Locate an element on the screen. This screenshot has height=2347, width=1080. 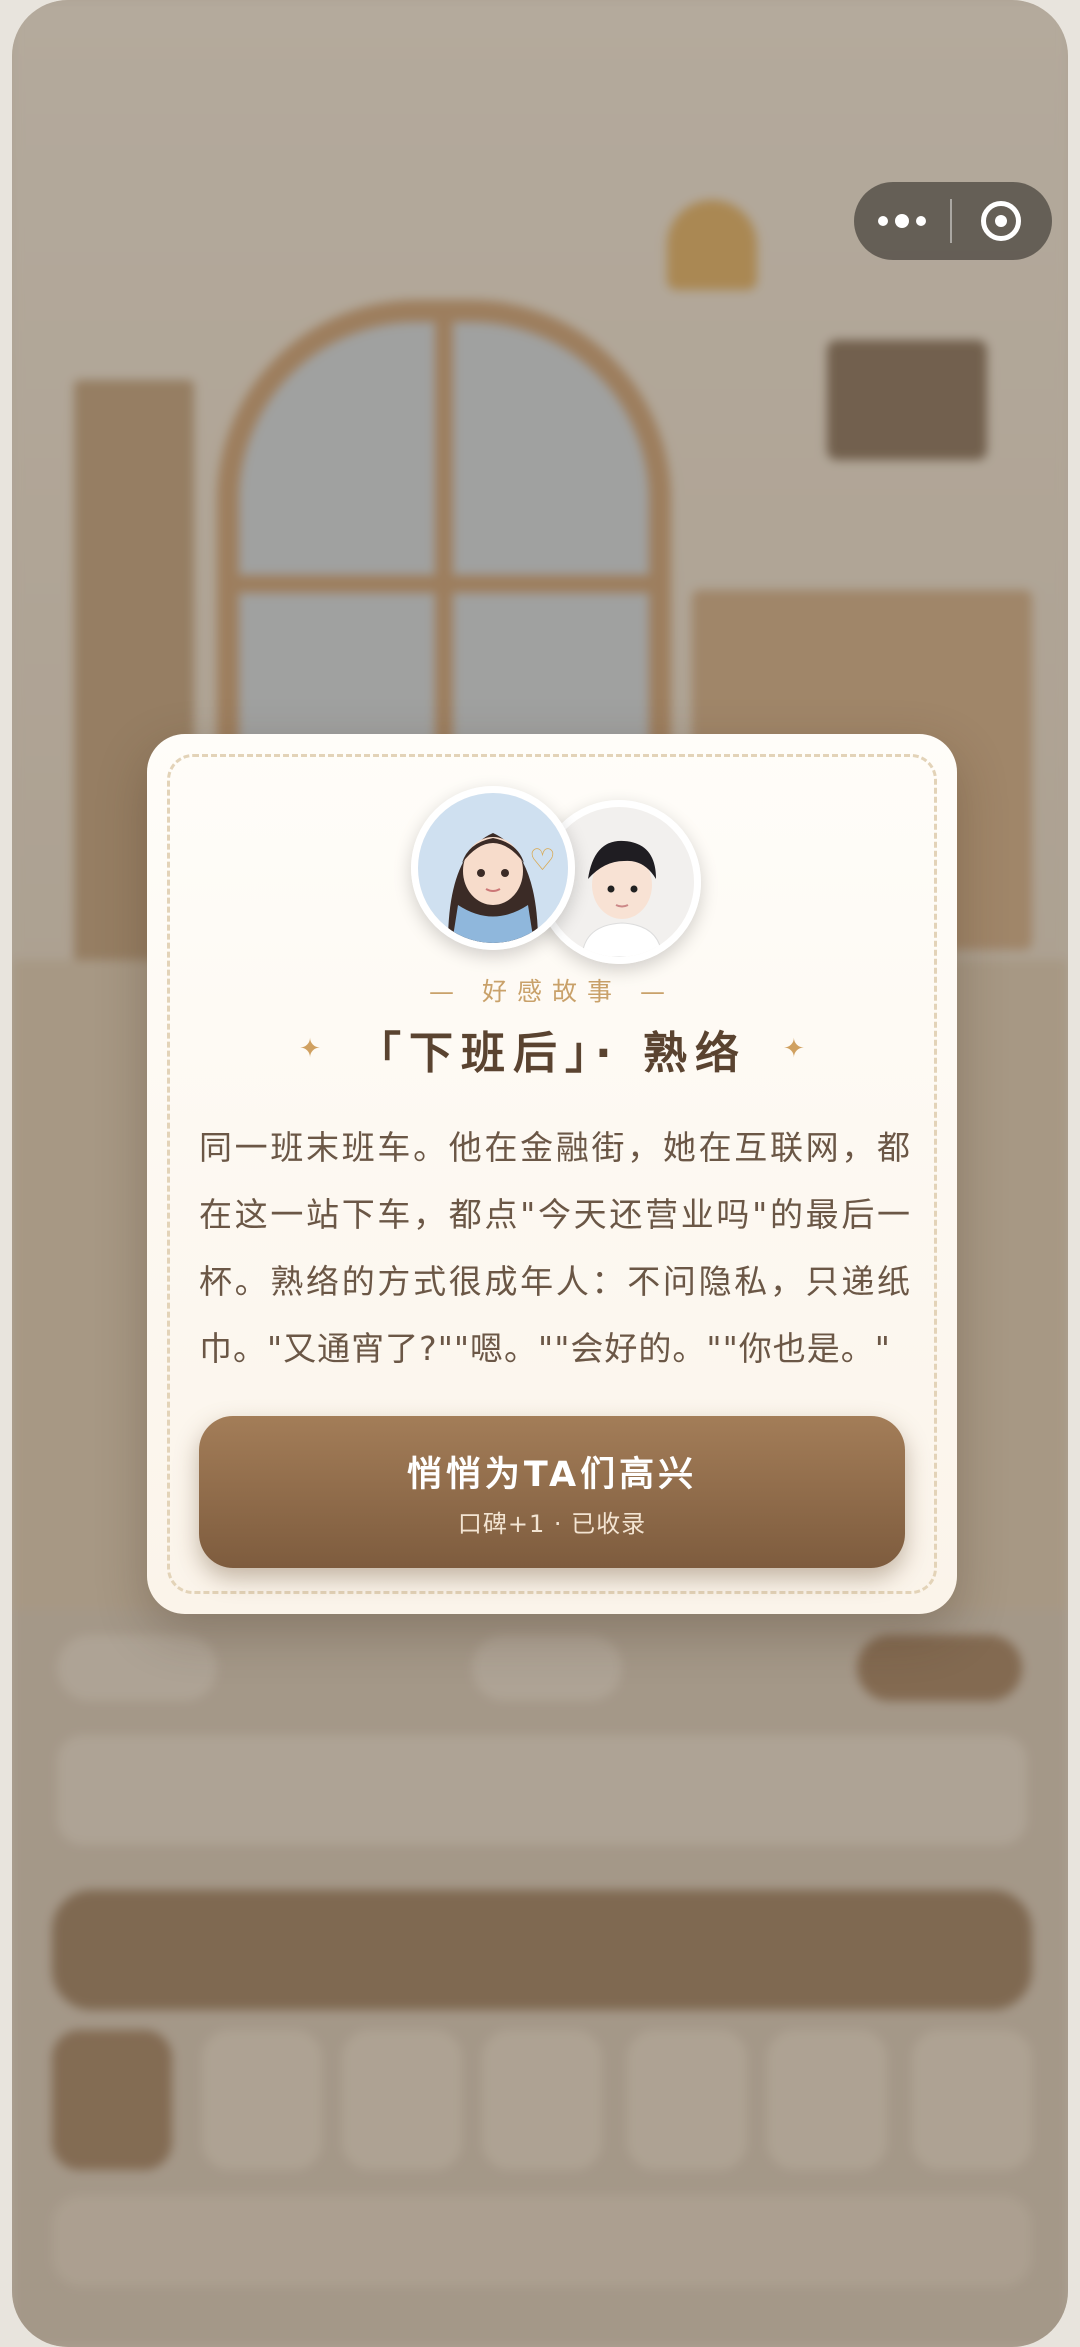
miniprogram-capsule is located at coordinates (953, 221).